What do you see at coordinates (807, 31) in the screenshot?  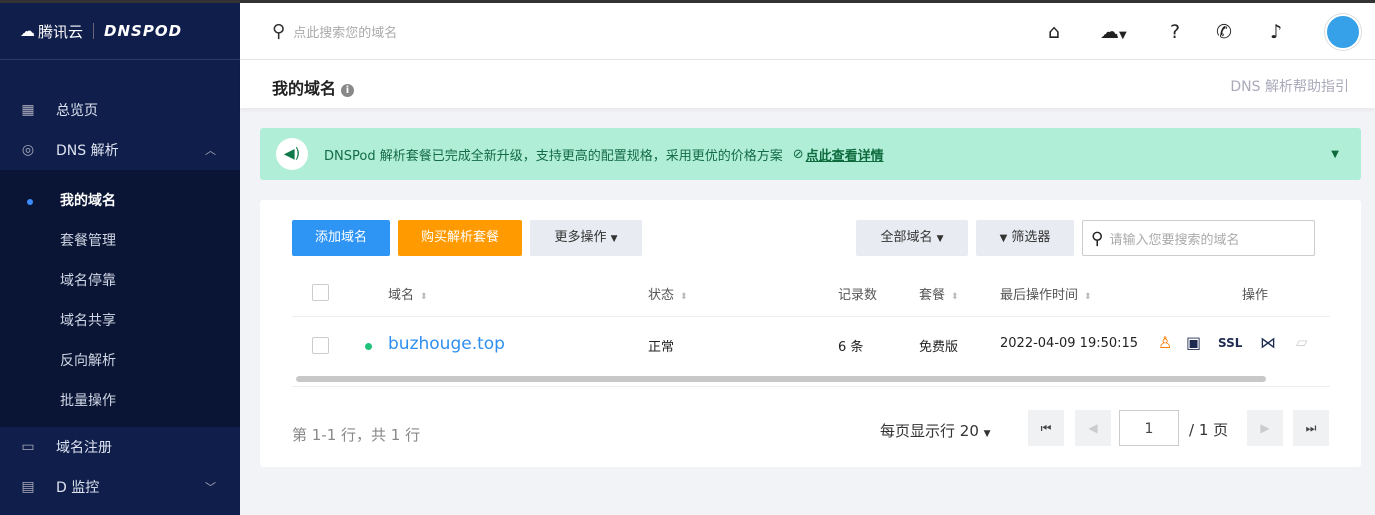 I see `top-header: ⚲ 点此搜索您的域名 ⌂ ☁▼ ? ✆ ♪` at bounding box center [807, 31].